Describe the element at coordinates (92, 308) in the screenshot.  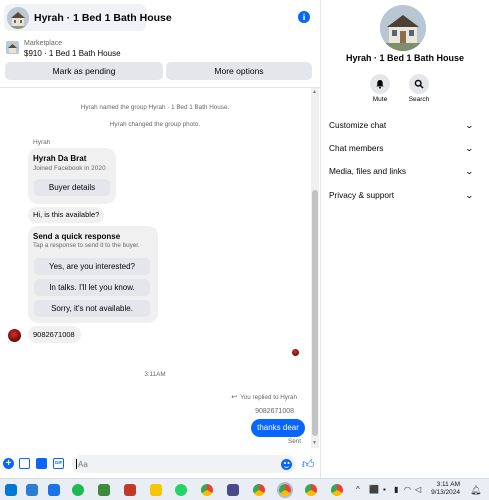
I see `quick-response-not-available-button: Sorry, it's not available.` at that location.